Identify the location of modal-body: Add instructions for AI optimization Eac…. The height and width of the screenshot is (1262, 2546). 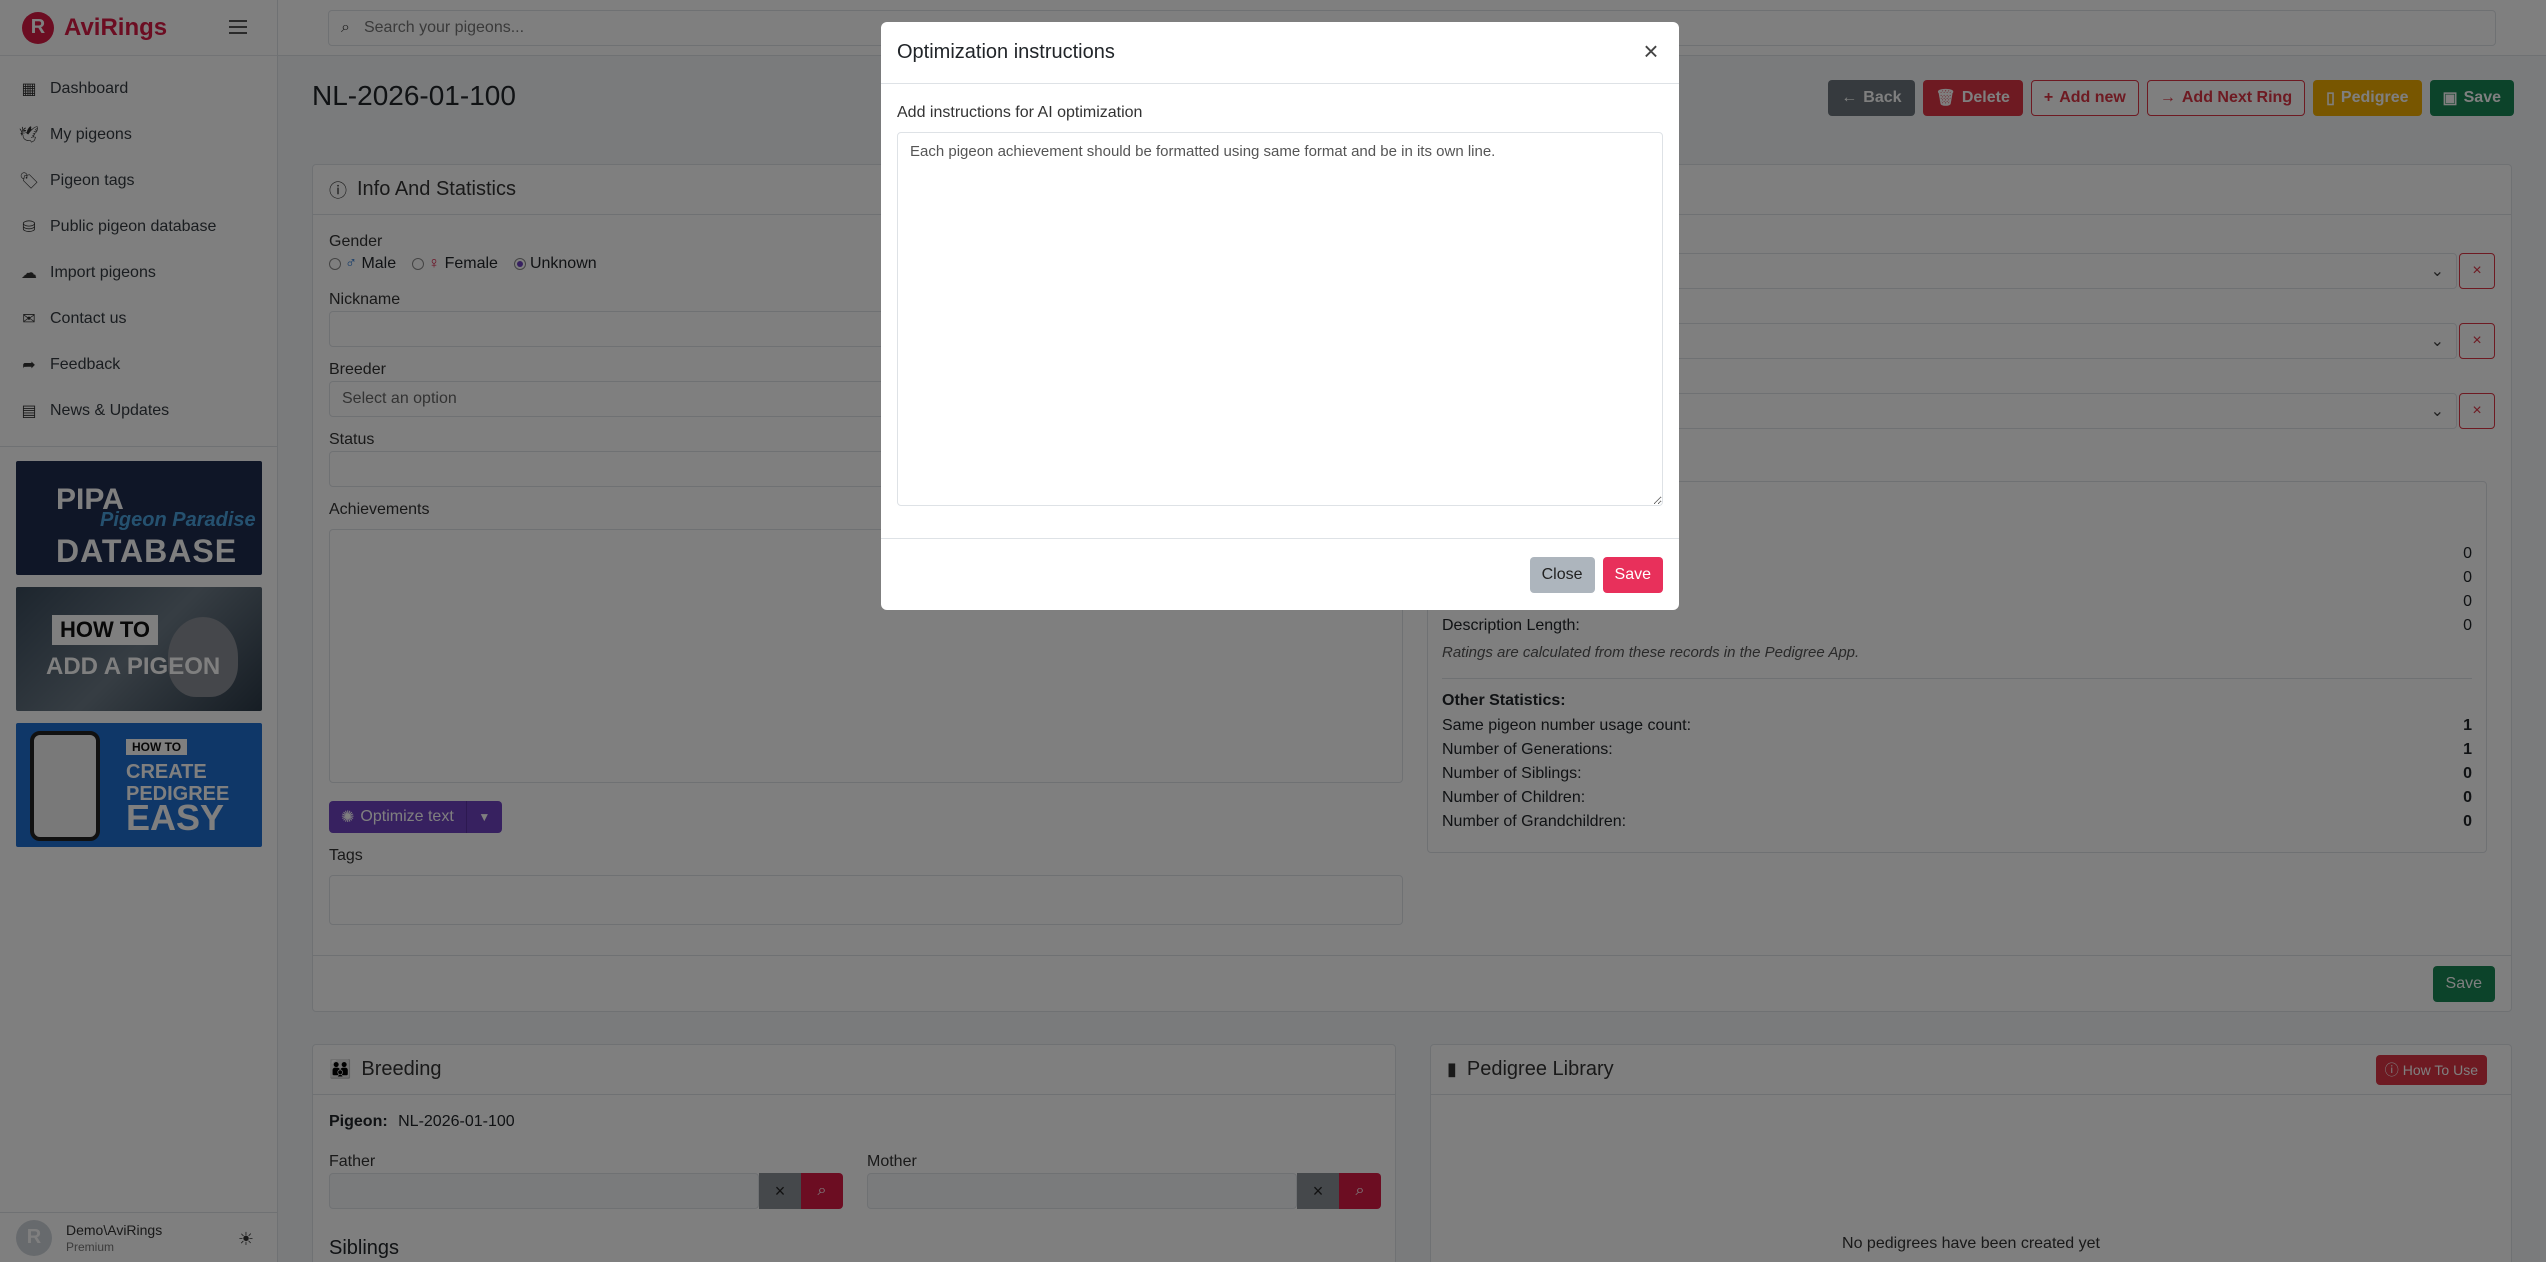
(1280, 297).